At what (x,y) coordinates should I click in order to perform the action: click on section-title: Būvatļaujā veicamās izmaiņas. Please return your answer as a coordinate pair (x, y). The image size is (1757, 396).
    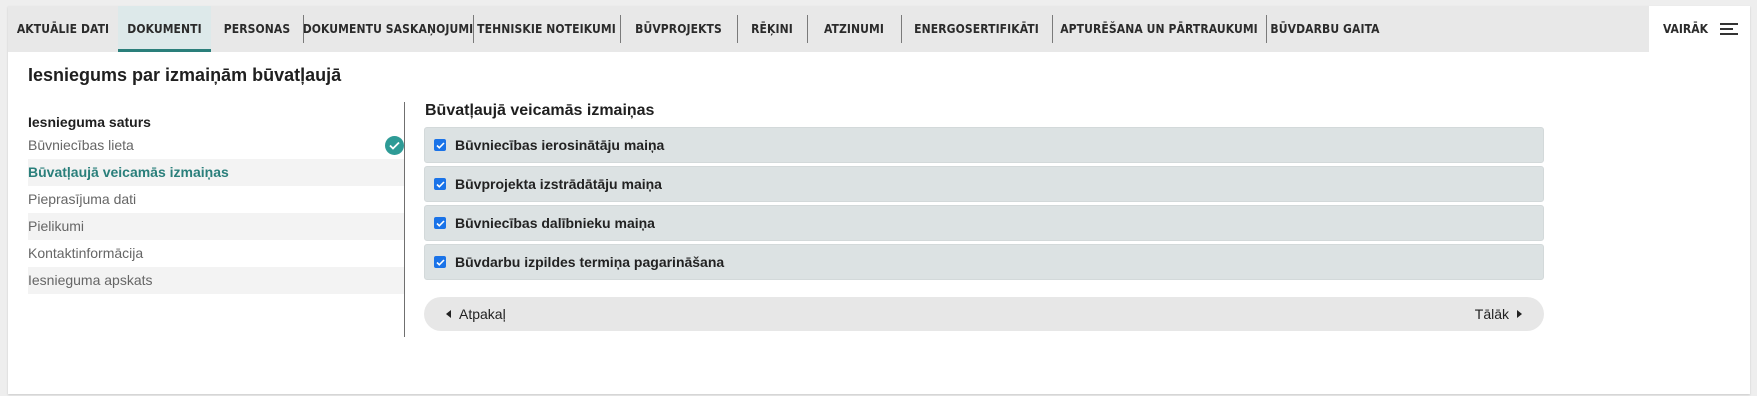
    Looking at the image, I should click on (540, 110).